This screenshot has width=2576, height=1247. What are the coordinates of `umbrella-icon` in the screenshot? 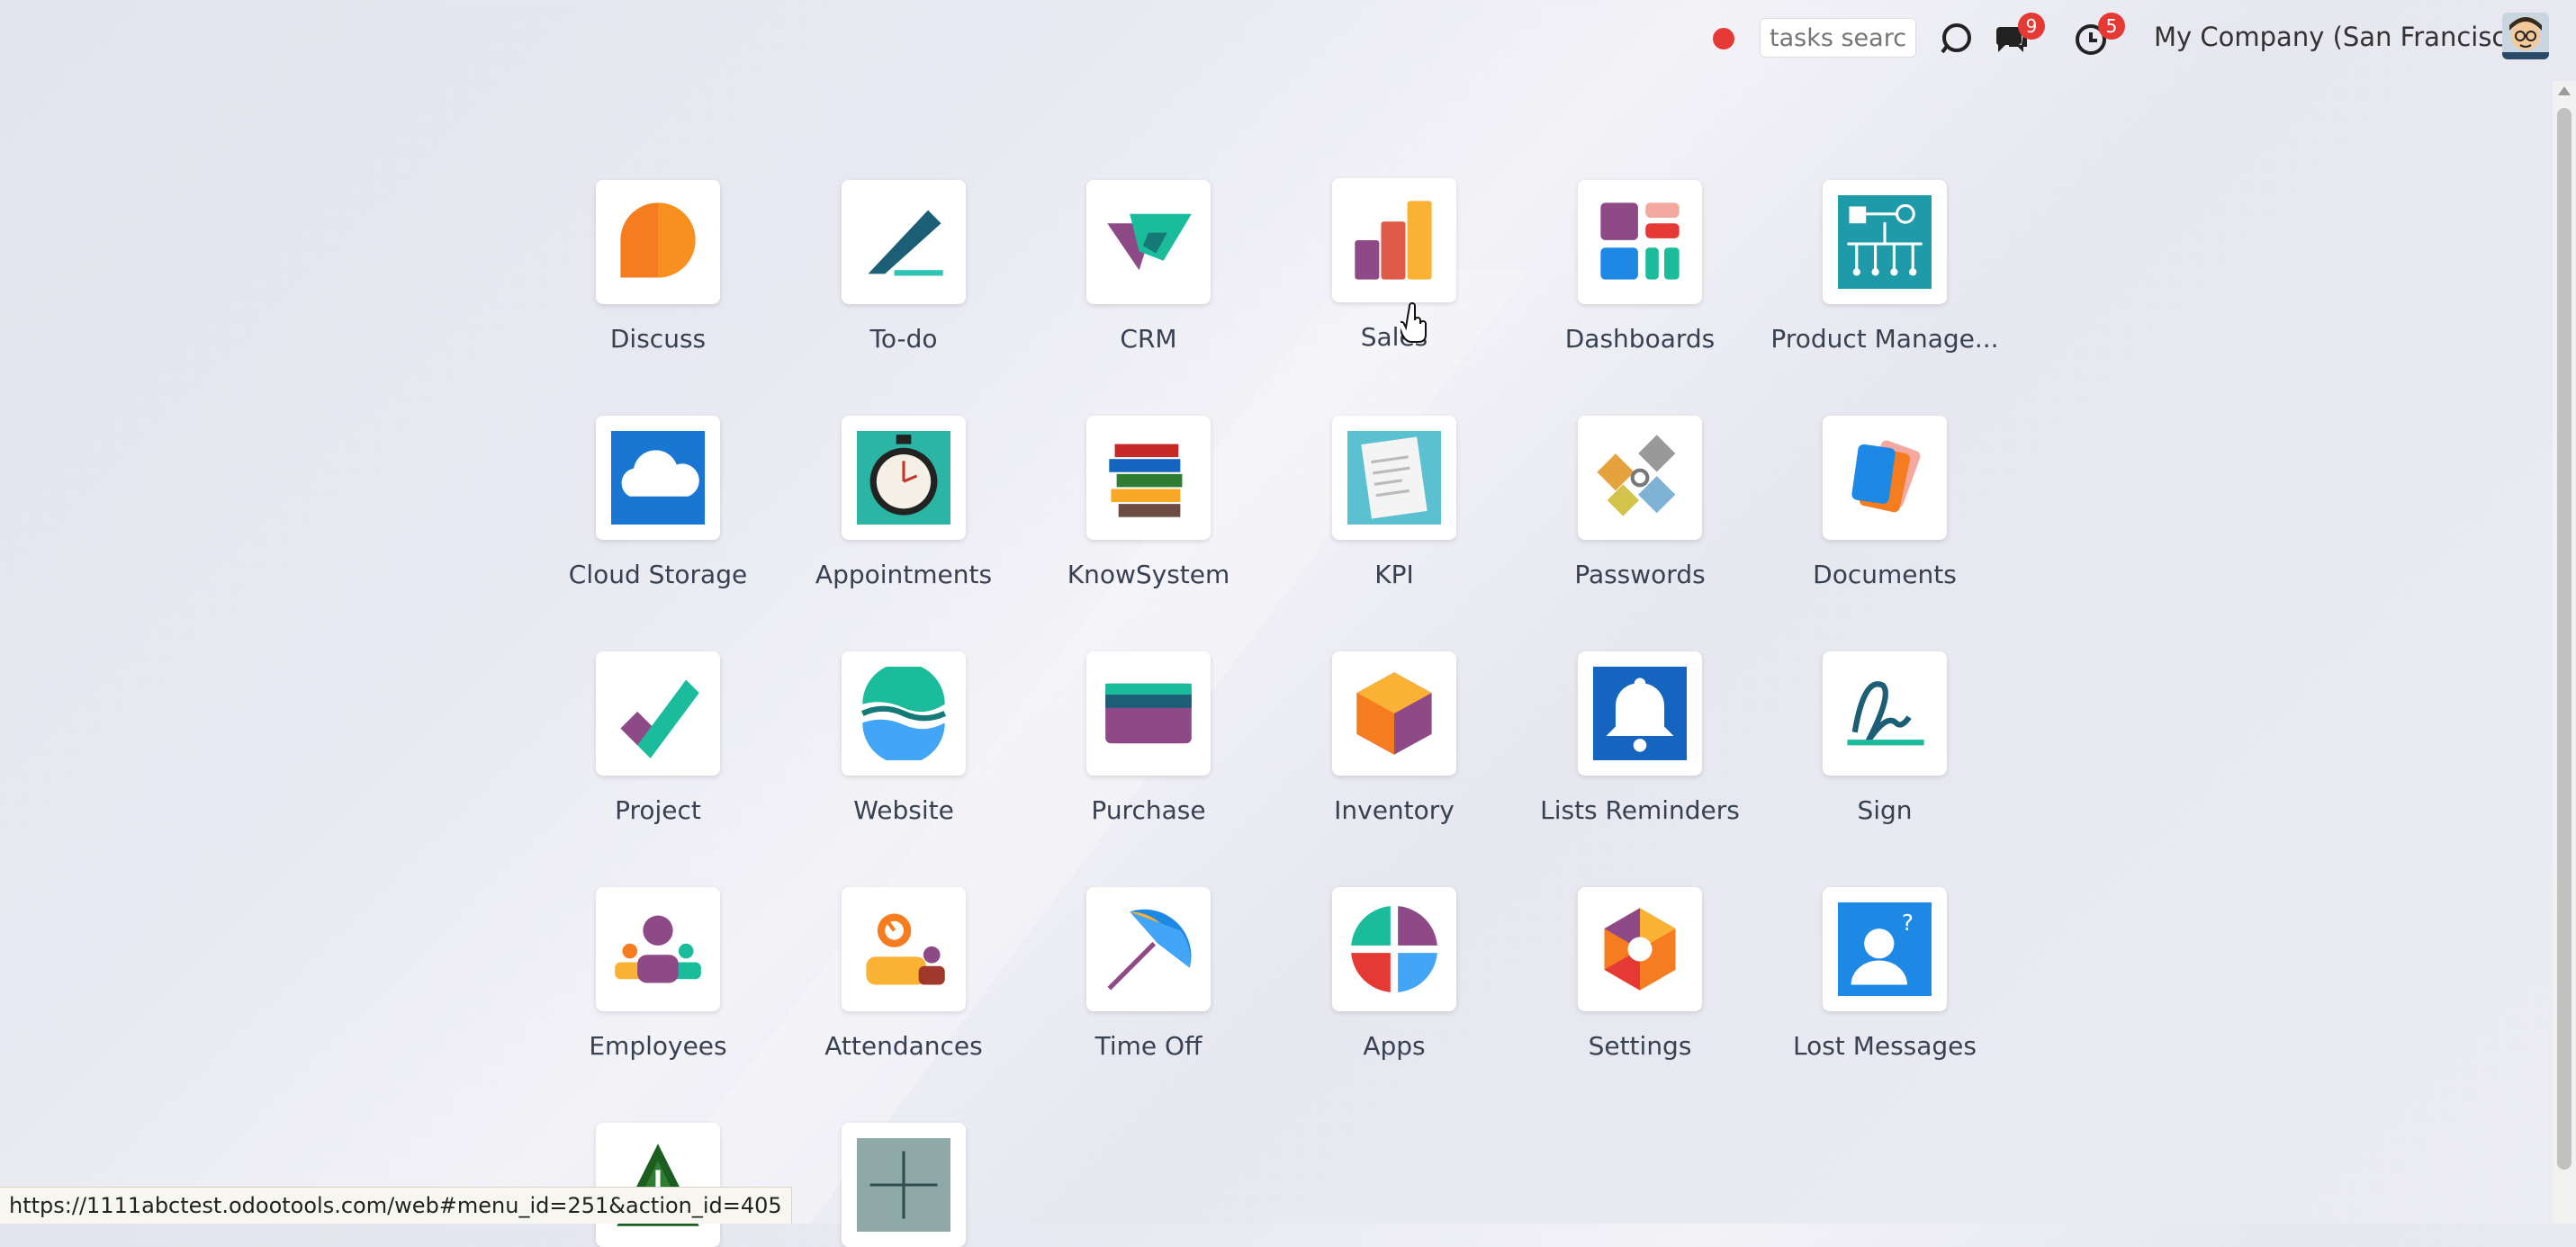 It's located at (1149, 950).